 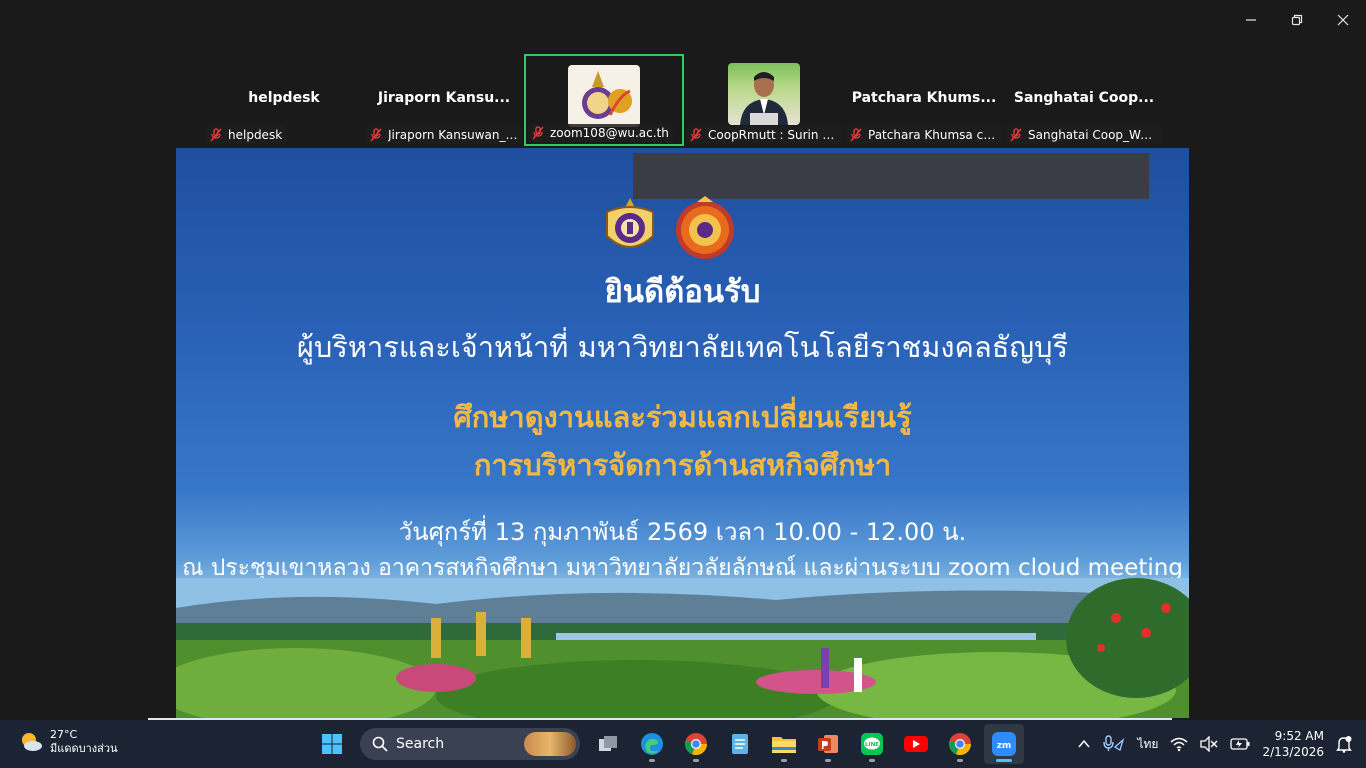 I want to click on volume-status, so click(x=1209, y=744).